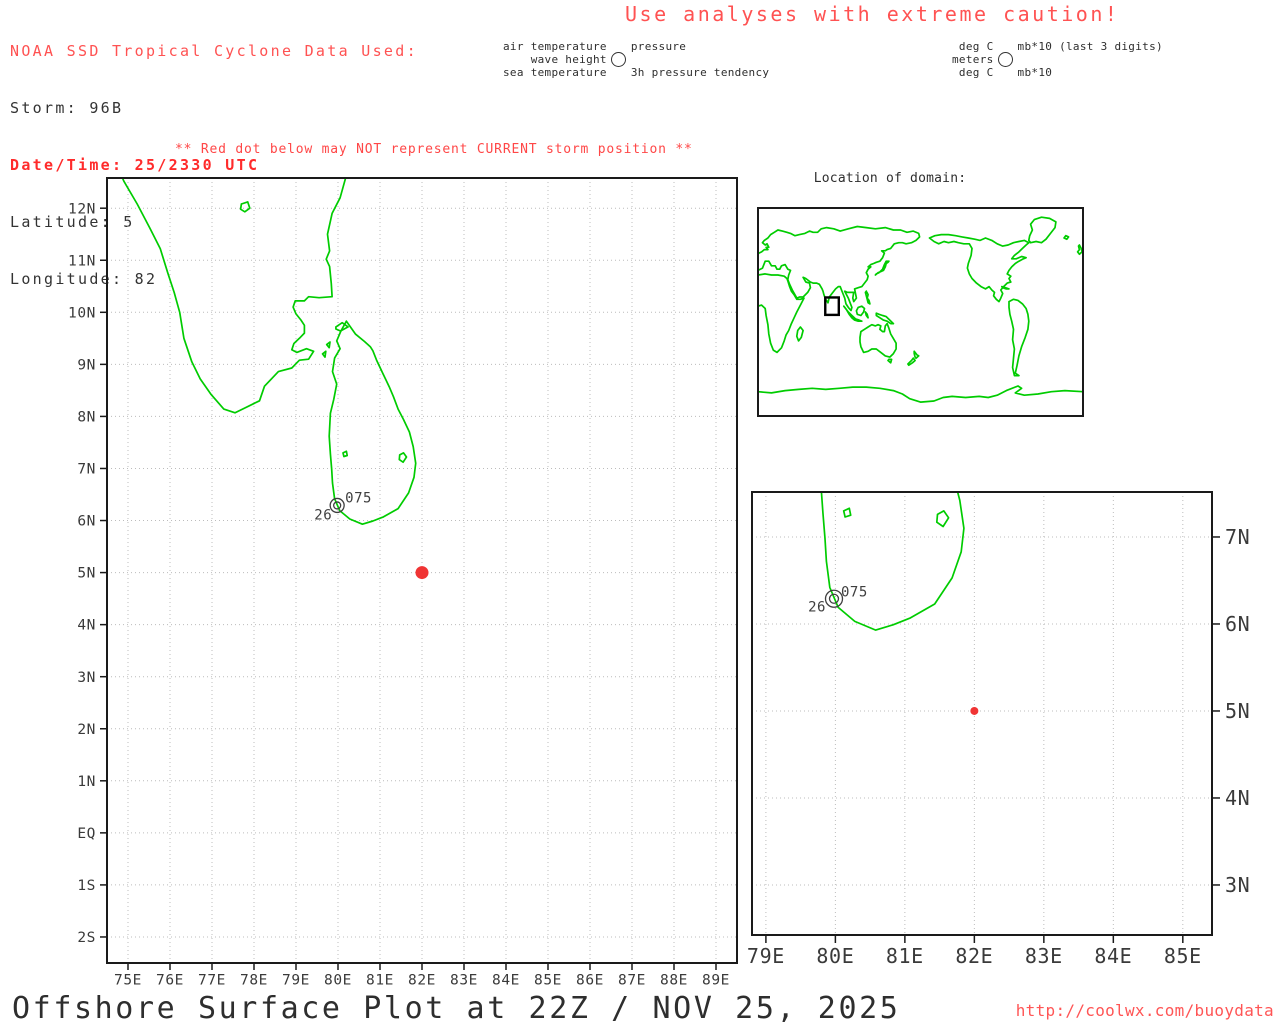  Describe the element at coordinates (86, 938) in the screenshot. I see `y-axis-label: 2S` at that location.